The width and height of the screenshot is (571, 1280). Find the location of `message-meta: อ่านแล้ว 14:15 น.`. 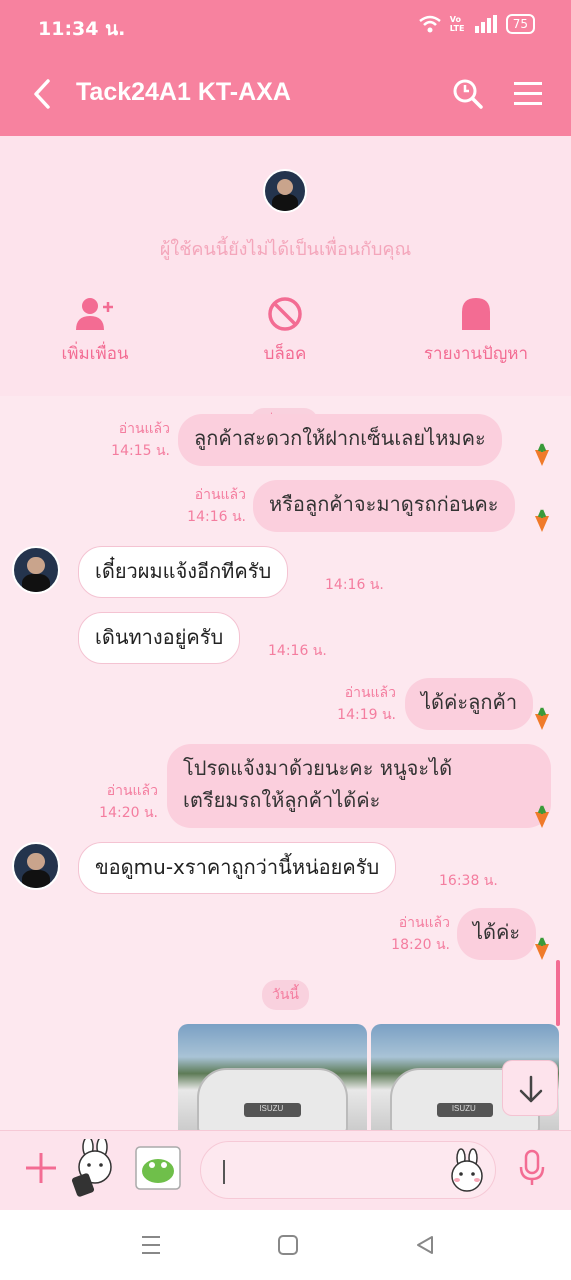

message-meta: อ่านแล้ว 14:15 น. is located at coordinates (140, 440).